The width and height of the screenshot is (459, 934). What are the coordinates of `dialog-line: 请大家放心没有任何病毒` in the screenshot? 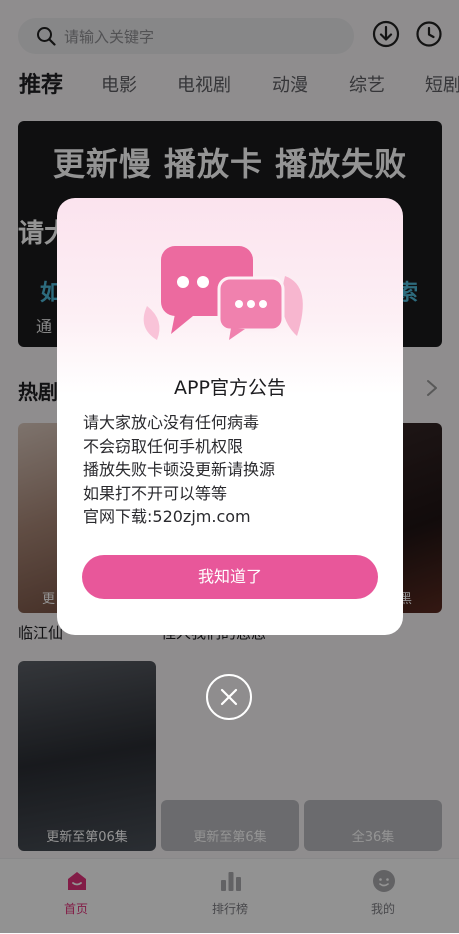 It's located at (171, 422).